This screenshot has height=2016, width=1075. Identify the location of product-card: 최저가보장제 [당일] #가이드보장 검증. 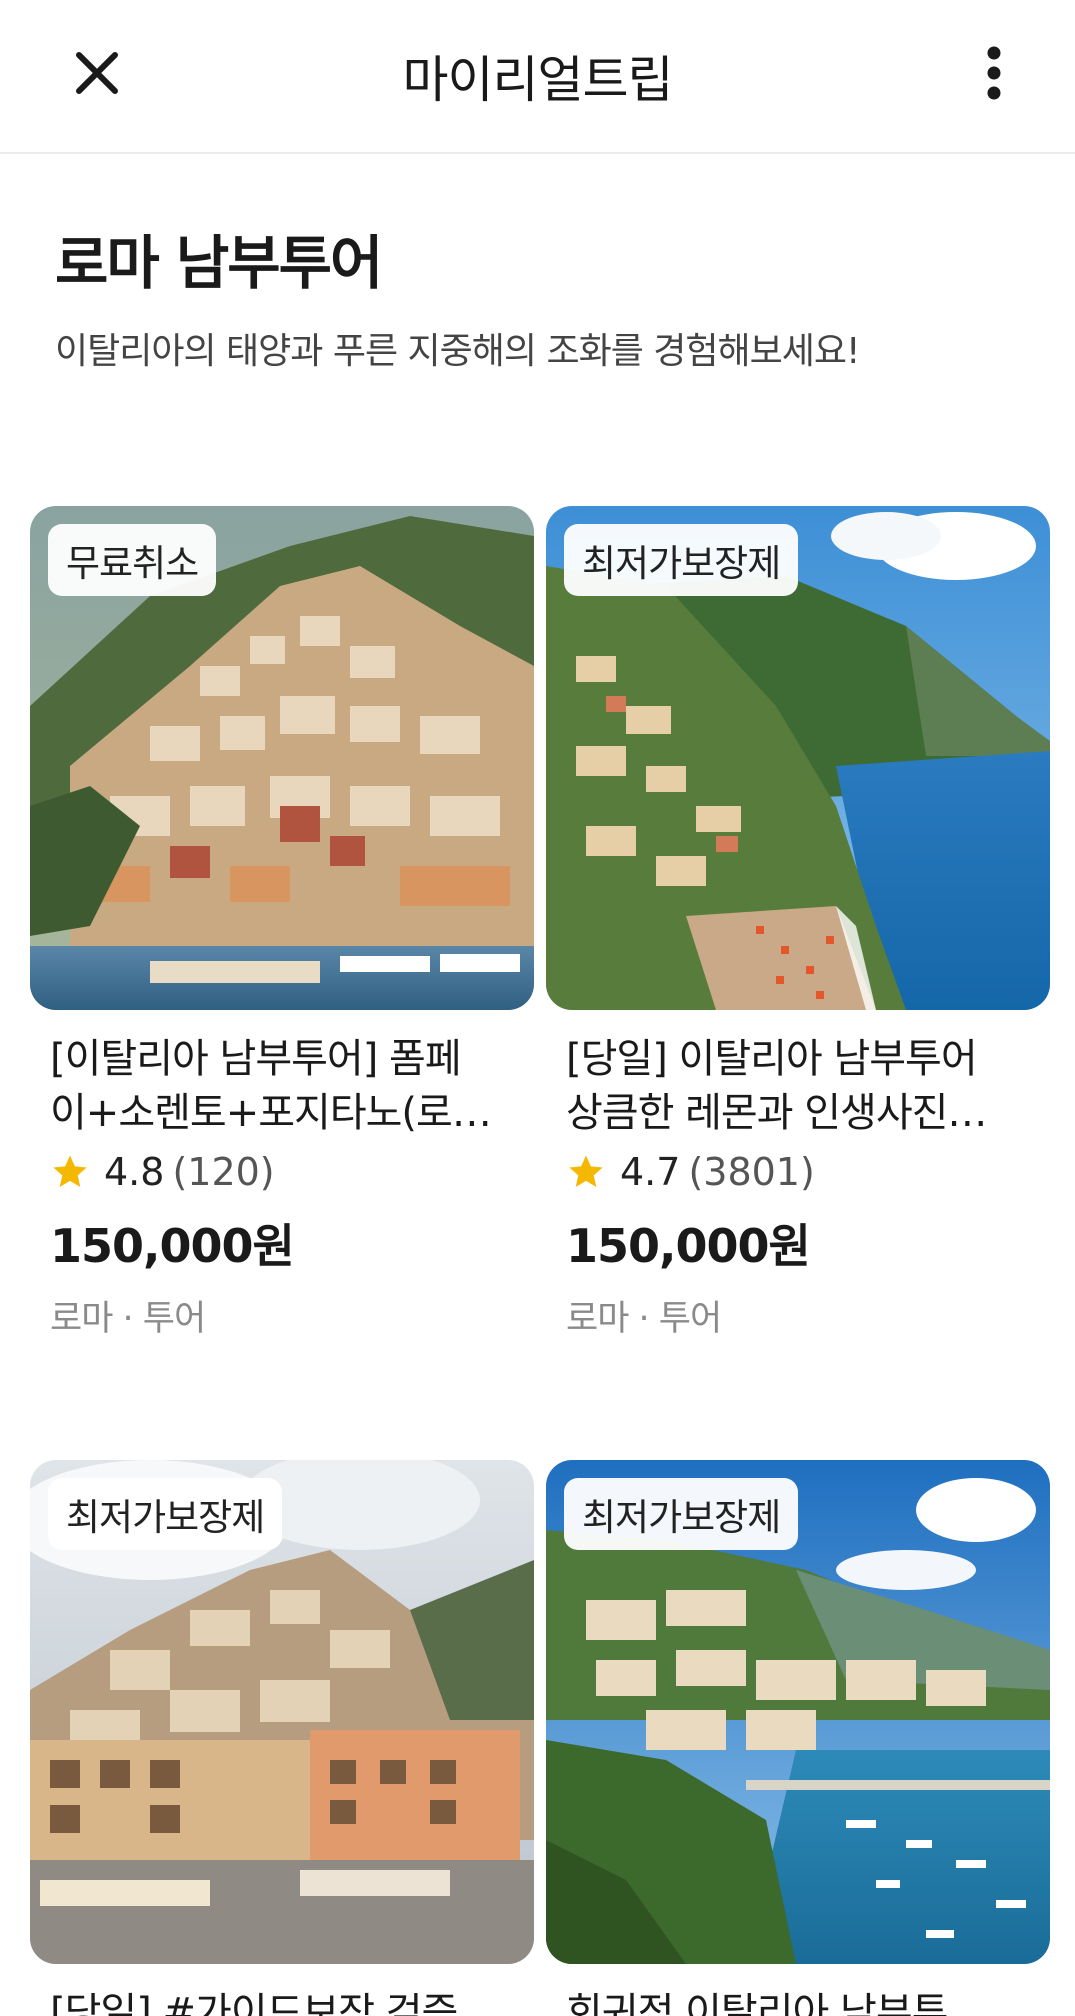
(282, 1738).